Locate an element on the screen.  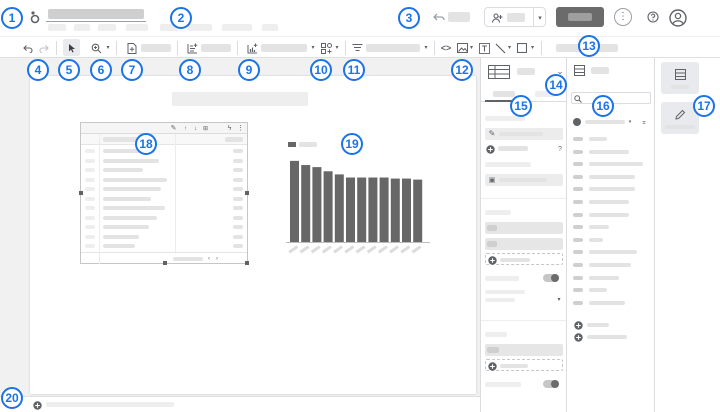
account-circle-icon is located at coordinates (678, 18).